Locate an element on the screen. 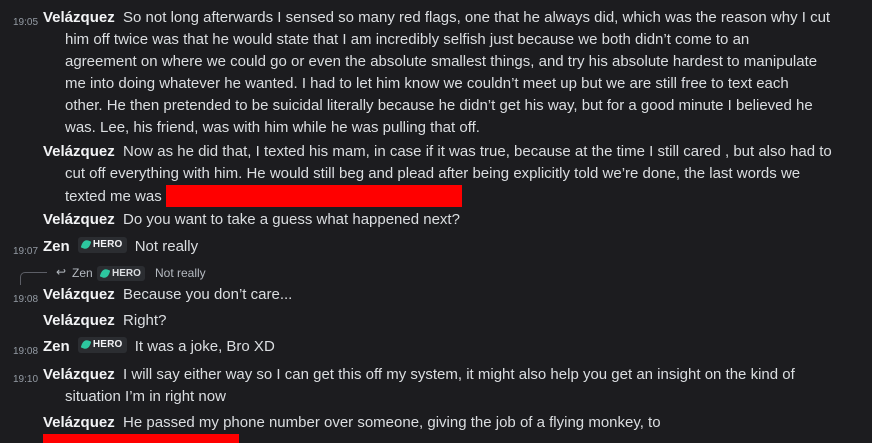  message-timestamp: 19:07 is located at coordinates (26, 251).